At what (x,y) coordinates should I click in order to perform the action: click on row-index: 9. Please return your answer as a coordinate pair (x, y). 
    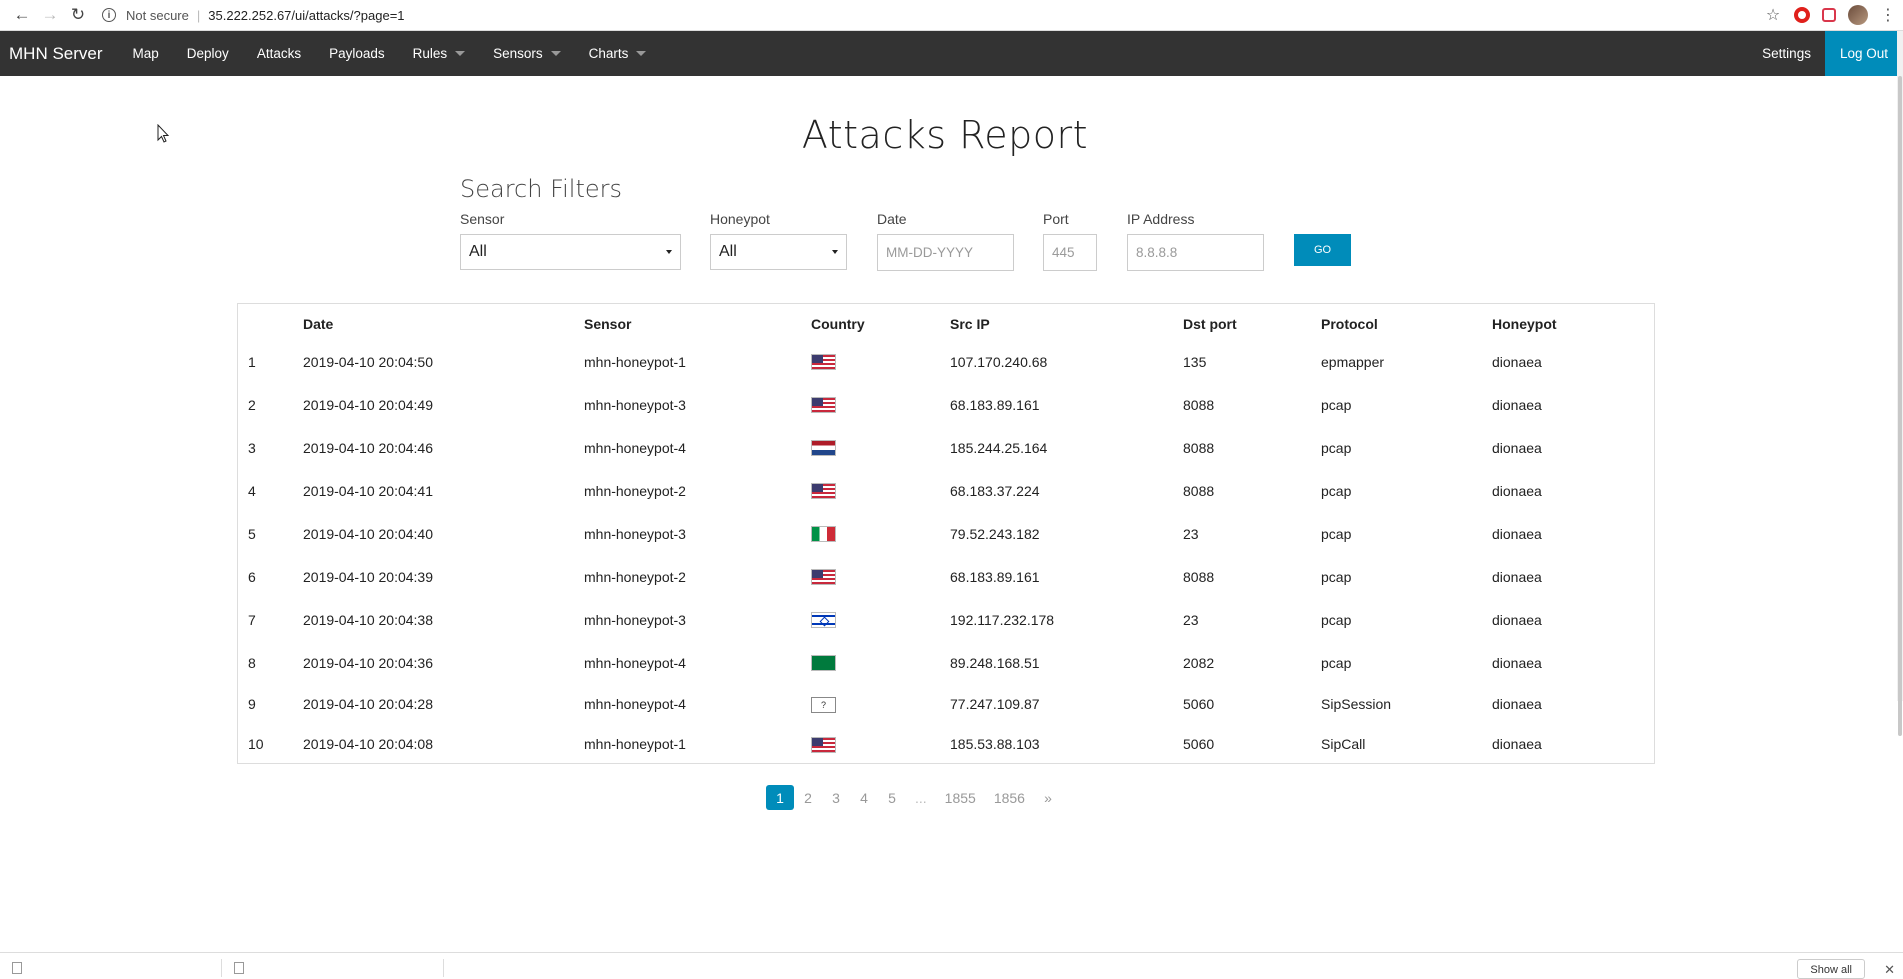
    Looking at the image, I should click on (252, 704).